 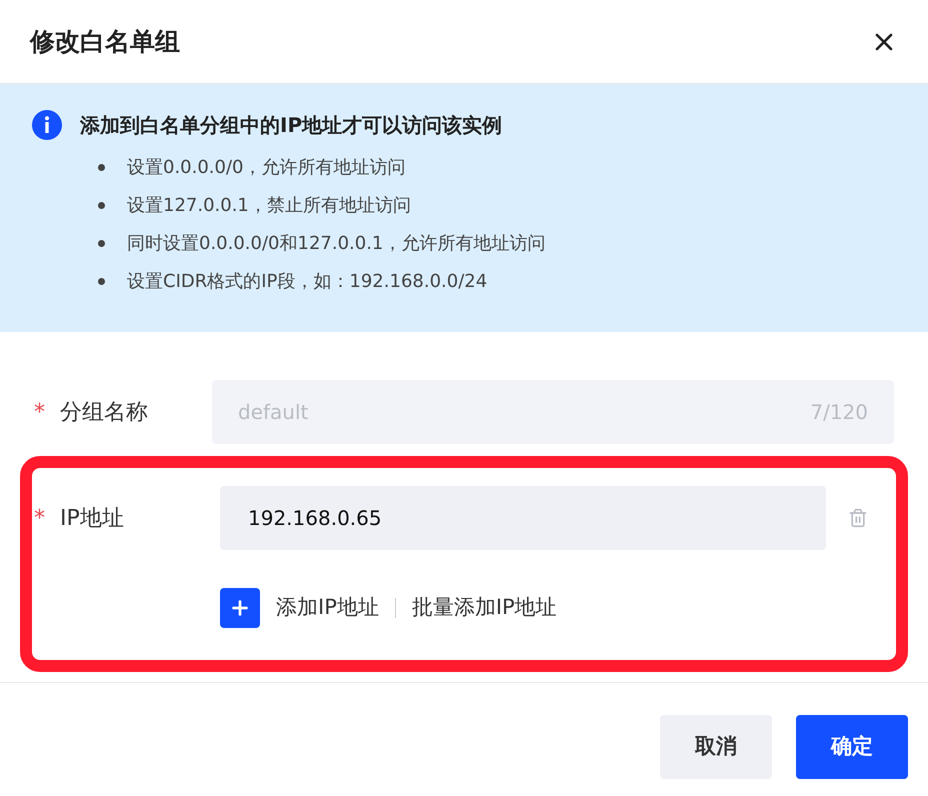 I want to click on cancel-button: 取消, so click(x=716, y=747).